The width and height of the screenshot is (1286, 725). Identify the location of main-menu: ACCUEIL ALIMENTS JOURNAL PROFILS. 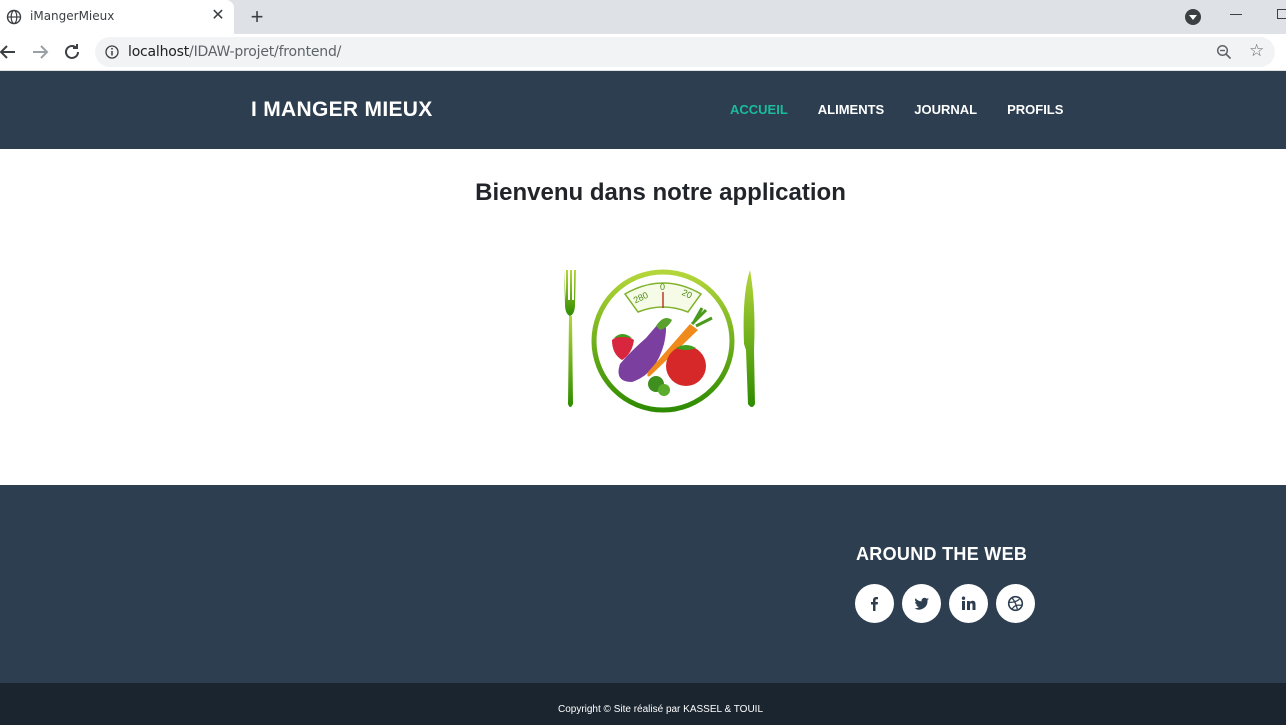
(911, 109).